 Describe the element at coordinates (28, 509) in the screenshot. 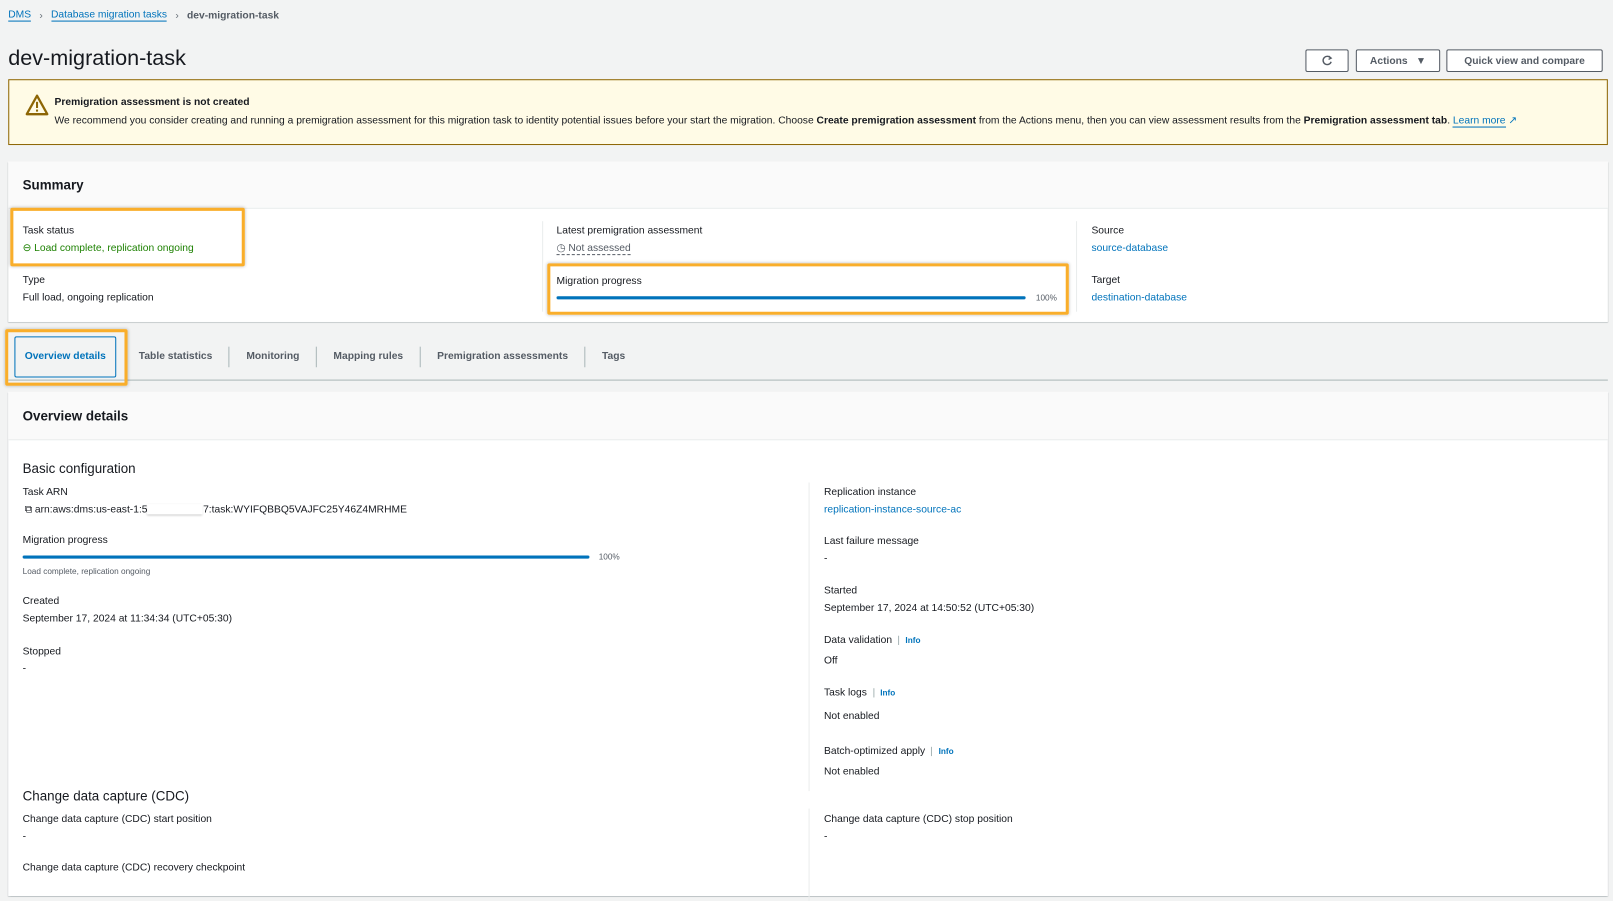

I see `copy-icon: ⧉` at that location.